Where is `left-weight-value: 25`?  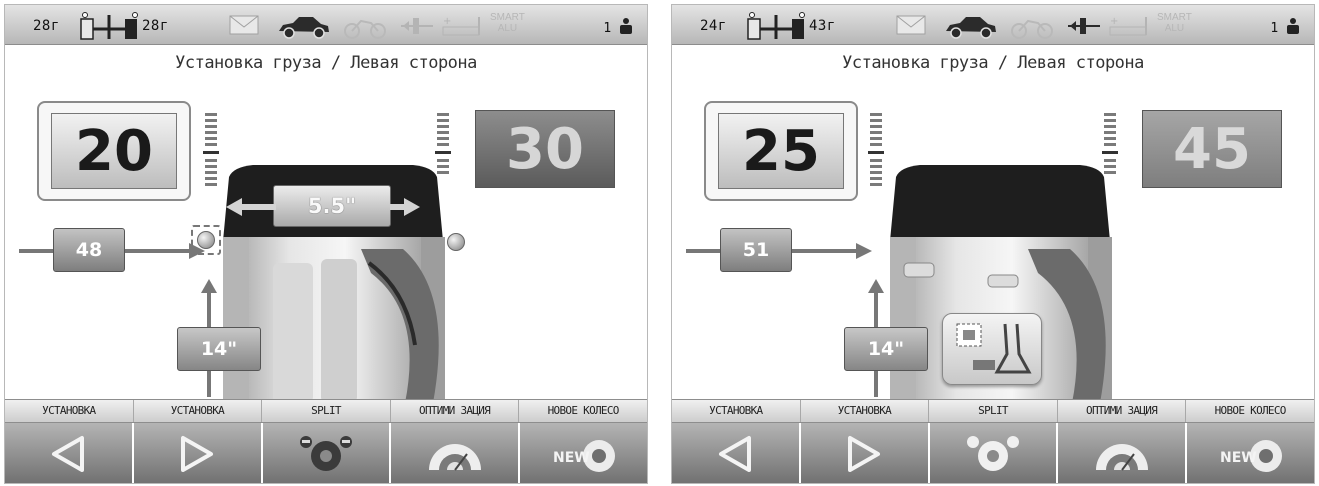
left-weight-value: 25 is located at coordinates (781, 151).